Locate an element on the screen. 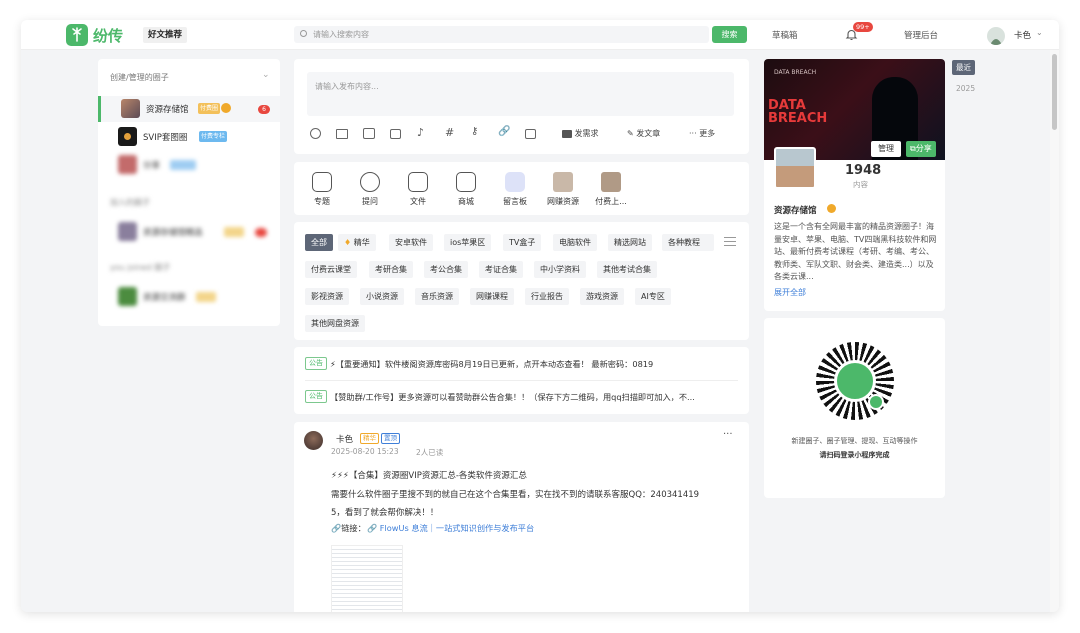 The image size is (1080, 633). post-article-button: ✎ 发文章 is located at coordinates (643, 133).